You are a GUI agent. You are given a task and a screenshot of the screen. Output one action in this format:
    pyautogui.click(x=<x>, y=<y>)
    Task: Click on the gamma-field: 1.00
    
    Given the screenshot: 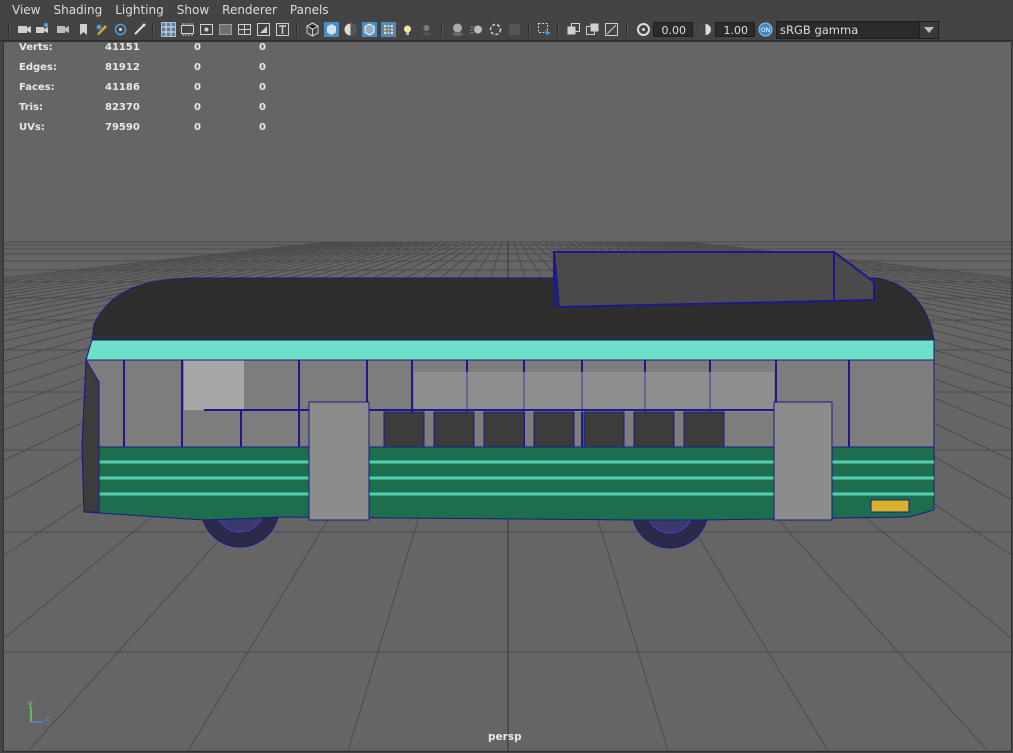 What is the action you would take?
    pyautogui.click(x=735, y=29)
    